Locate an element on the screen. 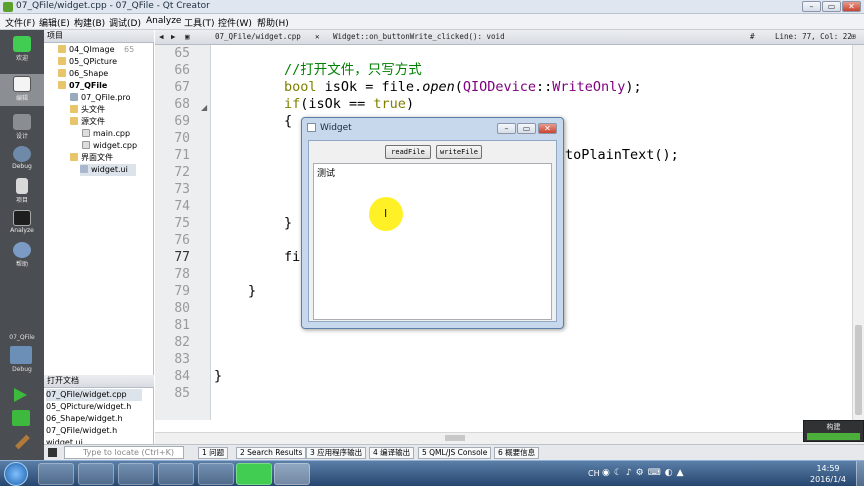 Image resolution: width=864 pixels, height=486 pixels. clock-date: 2016/1/4 is located at coordinates (828, 479).